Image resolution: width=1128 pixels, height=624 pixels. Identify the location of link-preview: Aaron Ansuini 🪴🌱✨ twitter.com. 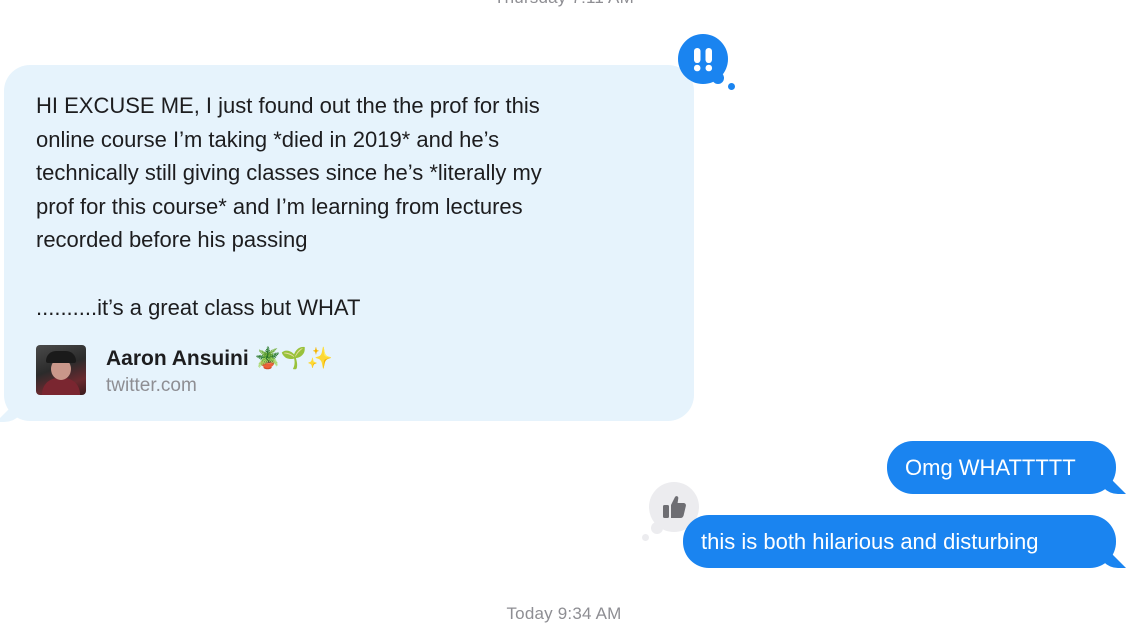
(246, 370).